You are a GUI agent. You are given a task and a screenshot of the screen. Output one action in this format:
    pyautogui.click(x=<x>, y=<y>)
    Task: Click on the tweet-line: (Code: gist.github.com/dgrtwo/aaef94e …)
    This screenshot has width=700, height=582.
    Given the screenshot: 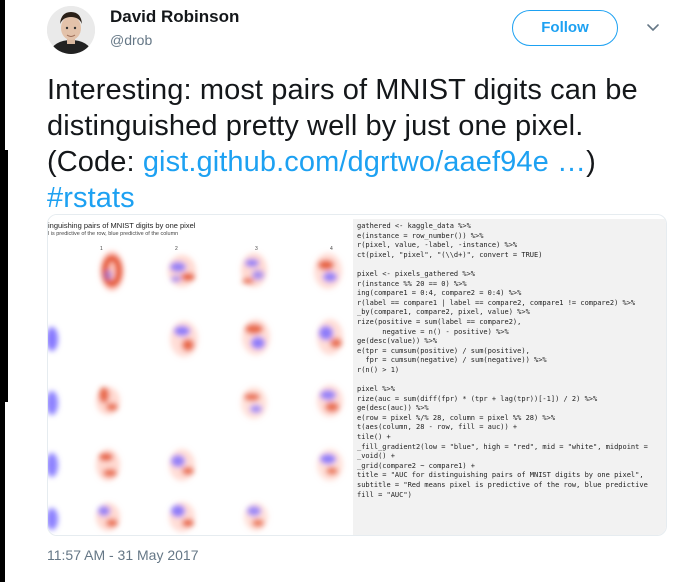 What is the action you would take?
    pyautogui.click(x=367, y=162)
    